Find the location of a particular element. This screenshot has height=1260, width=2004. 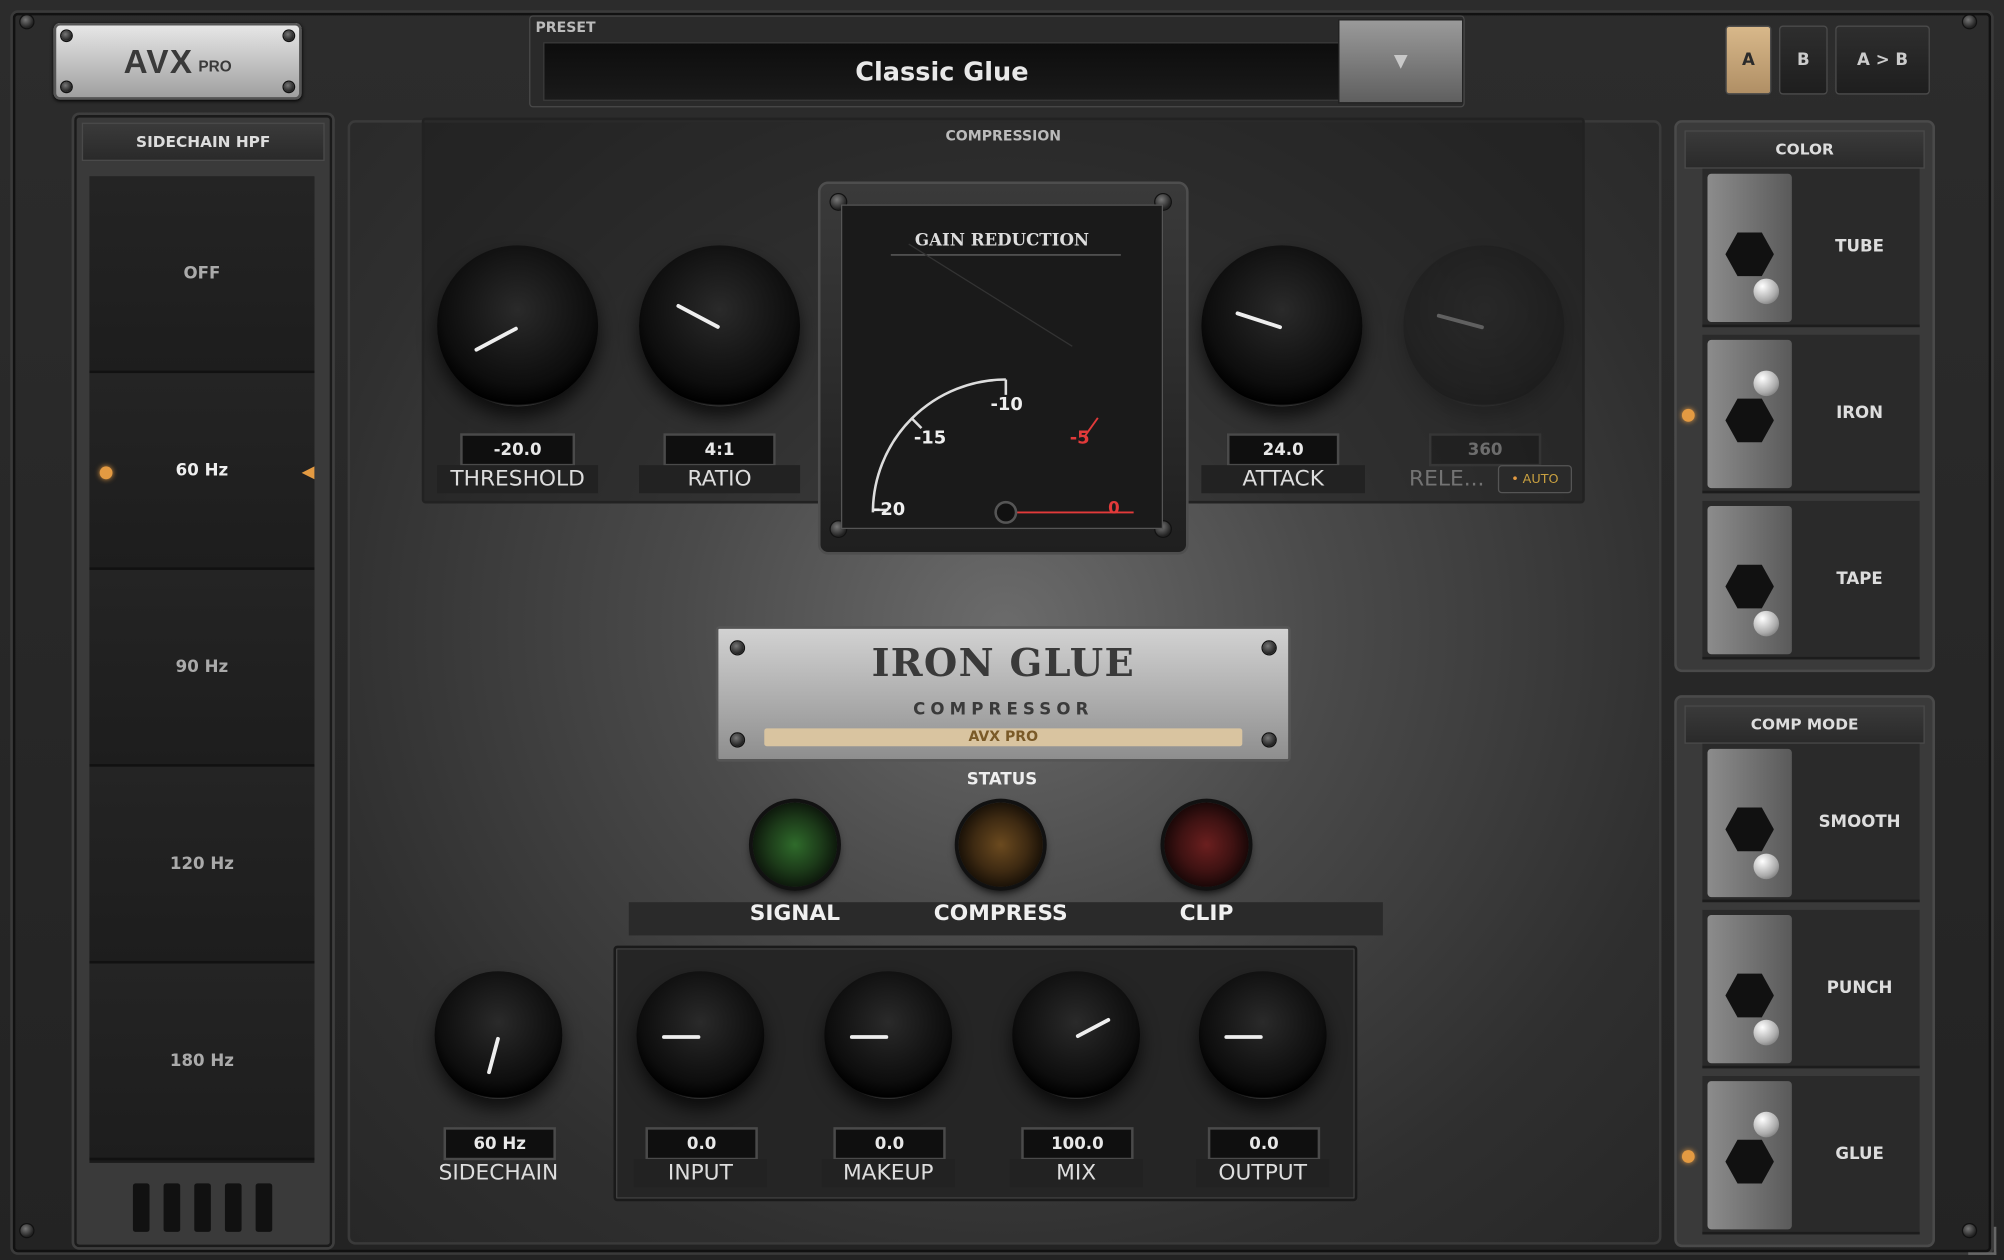

sidechain-knob is located at coordinates (498, 1035).